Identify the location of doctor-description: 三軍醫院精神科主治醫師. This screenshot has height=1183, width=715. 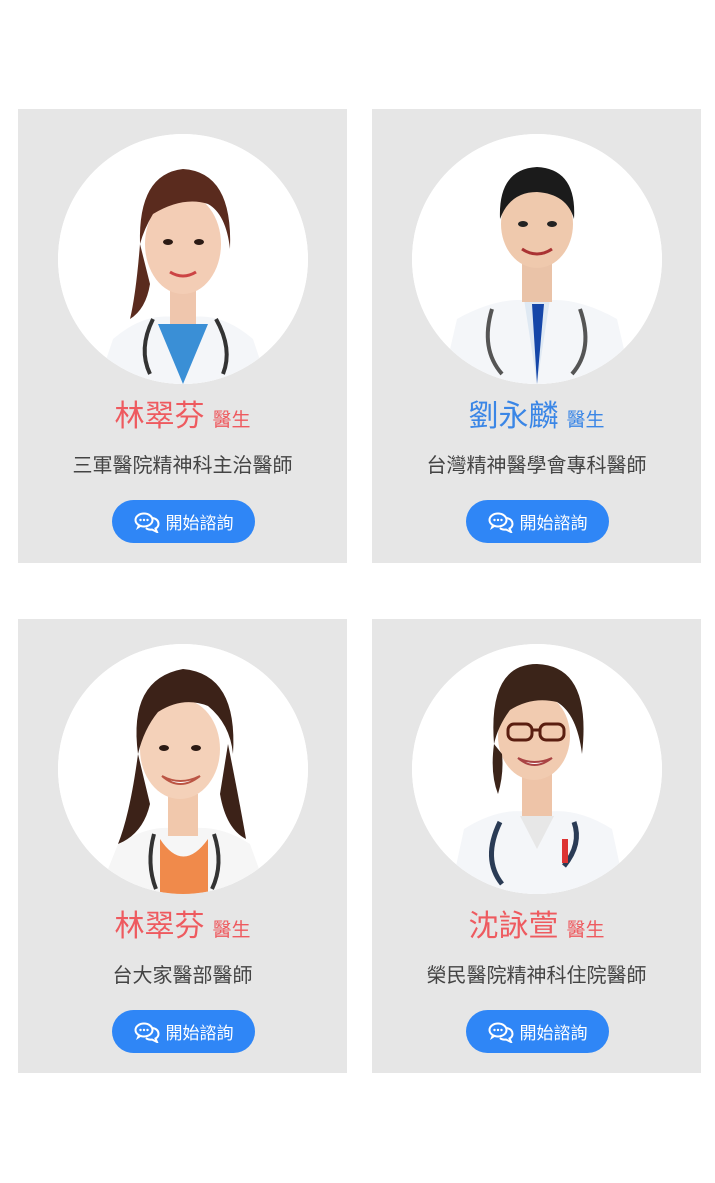
(182, 465).